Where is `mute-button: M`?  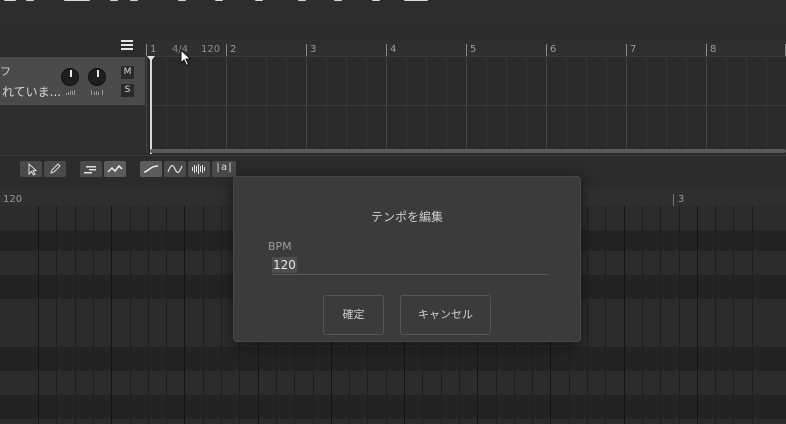 mute-button: M is located at coordinates (127, 72).